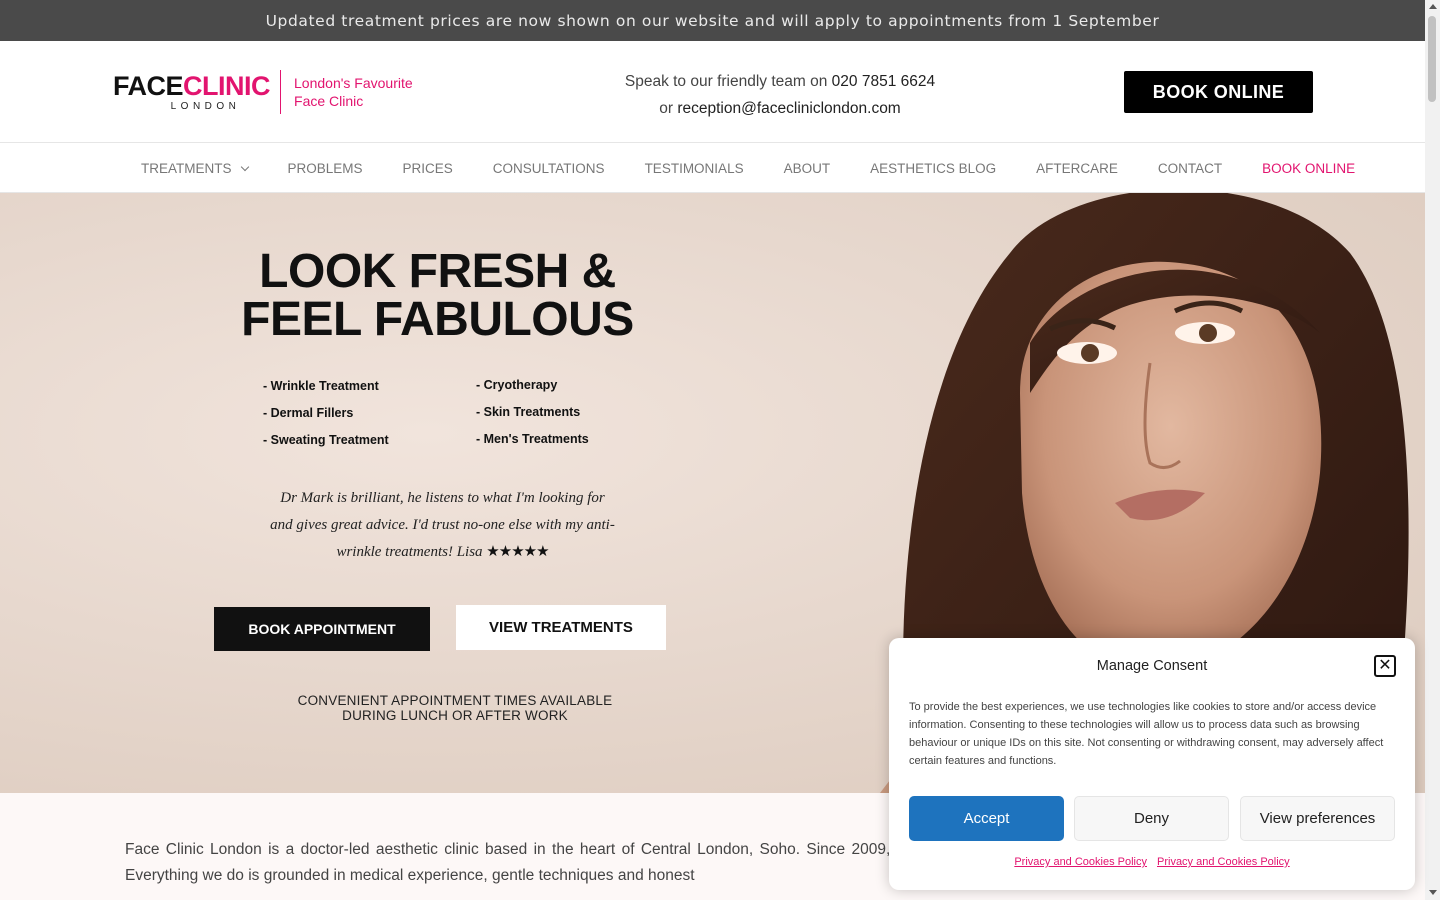  What do you see at coordinates (281, 92) in the screenshot?
I see `logo-divider` at bounding box center [281, 92].